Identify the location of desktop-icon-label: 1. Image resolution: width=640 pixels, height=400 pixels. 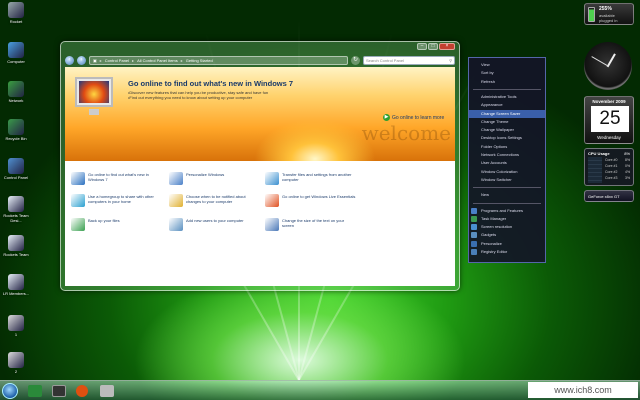
(16, 334).